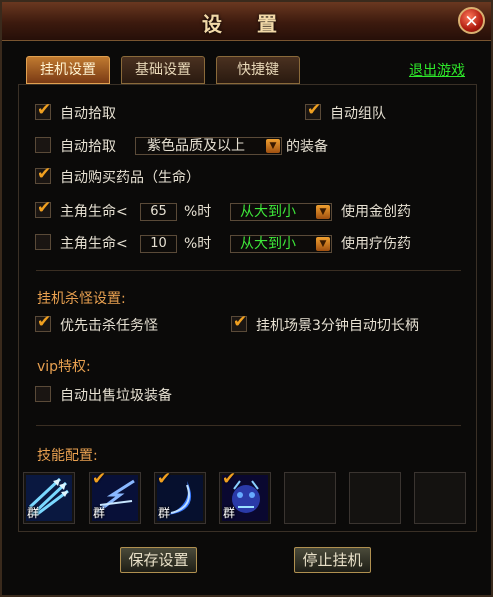  Describe the element at coordinates (130, 178) in the screenshot. I see `auto-buy-potion-label: 自动购买药品（生命）` at that location.